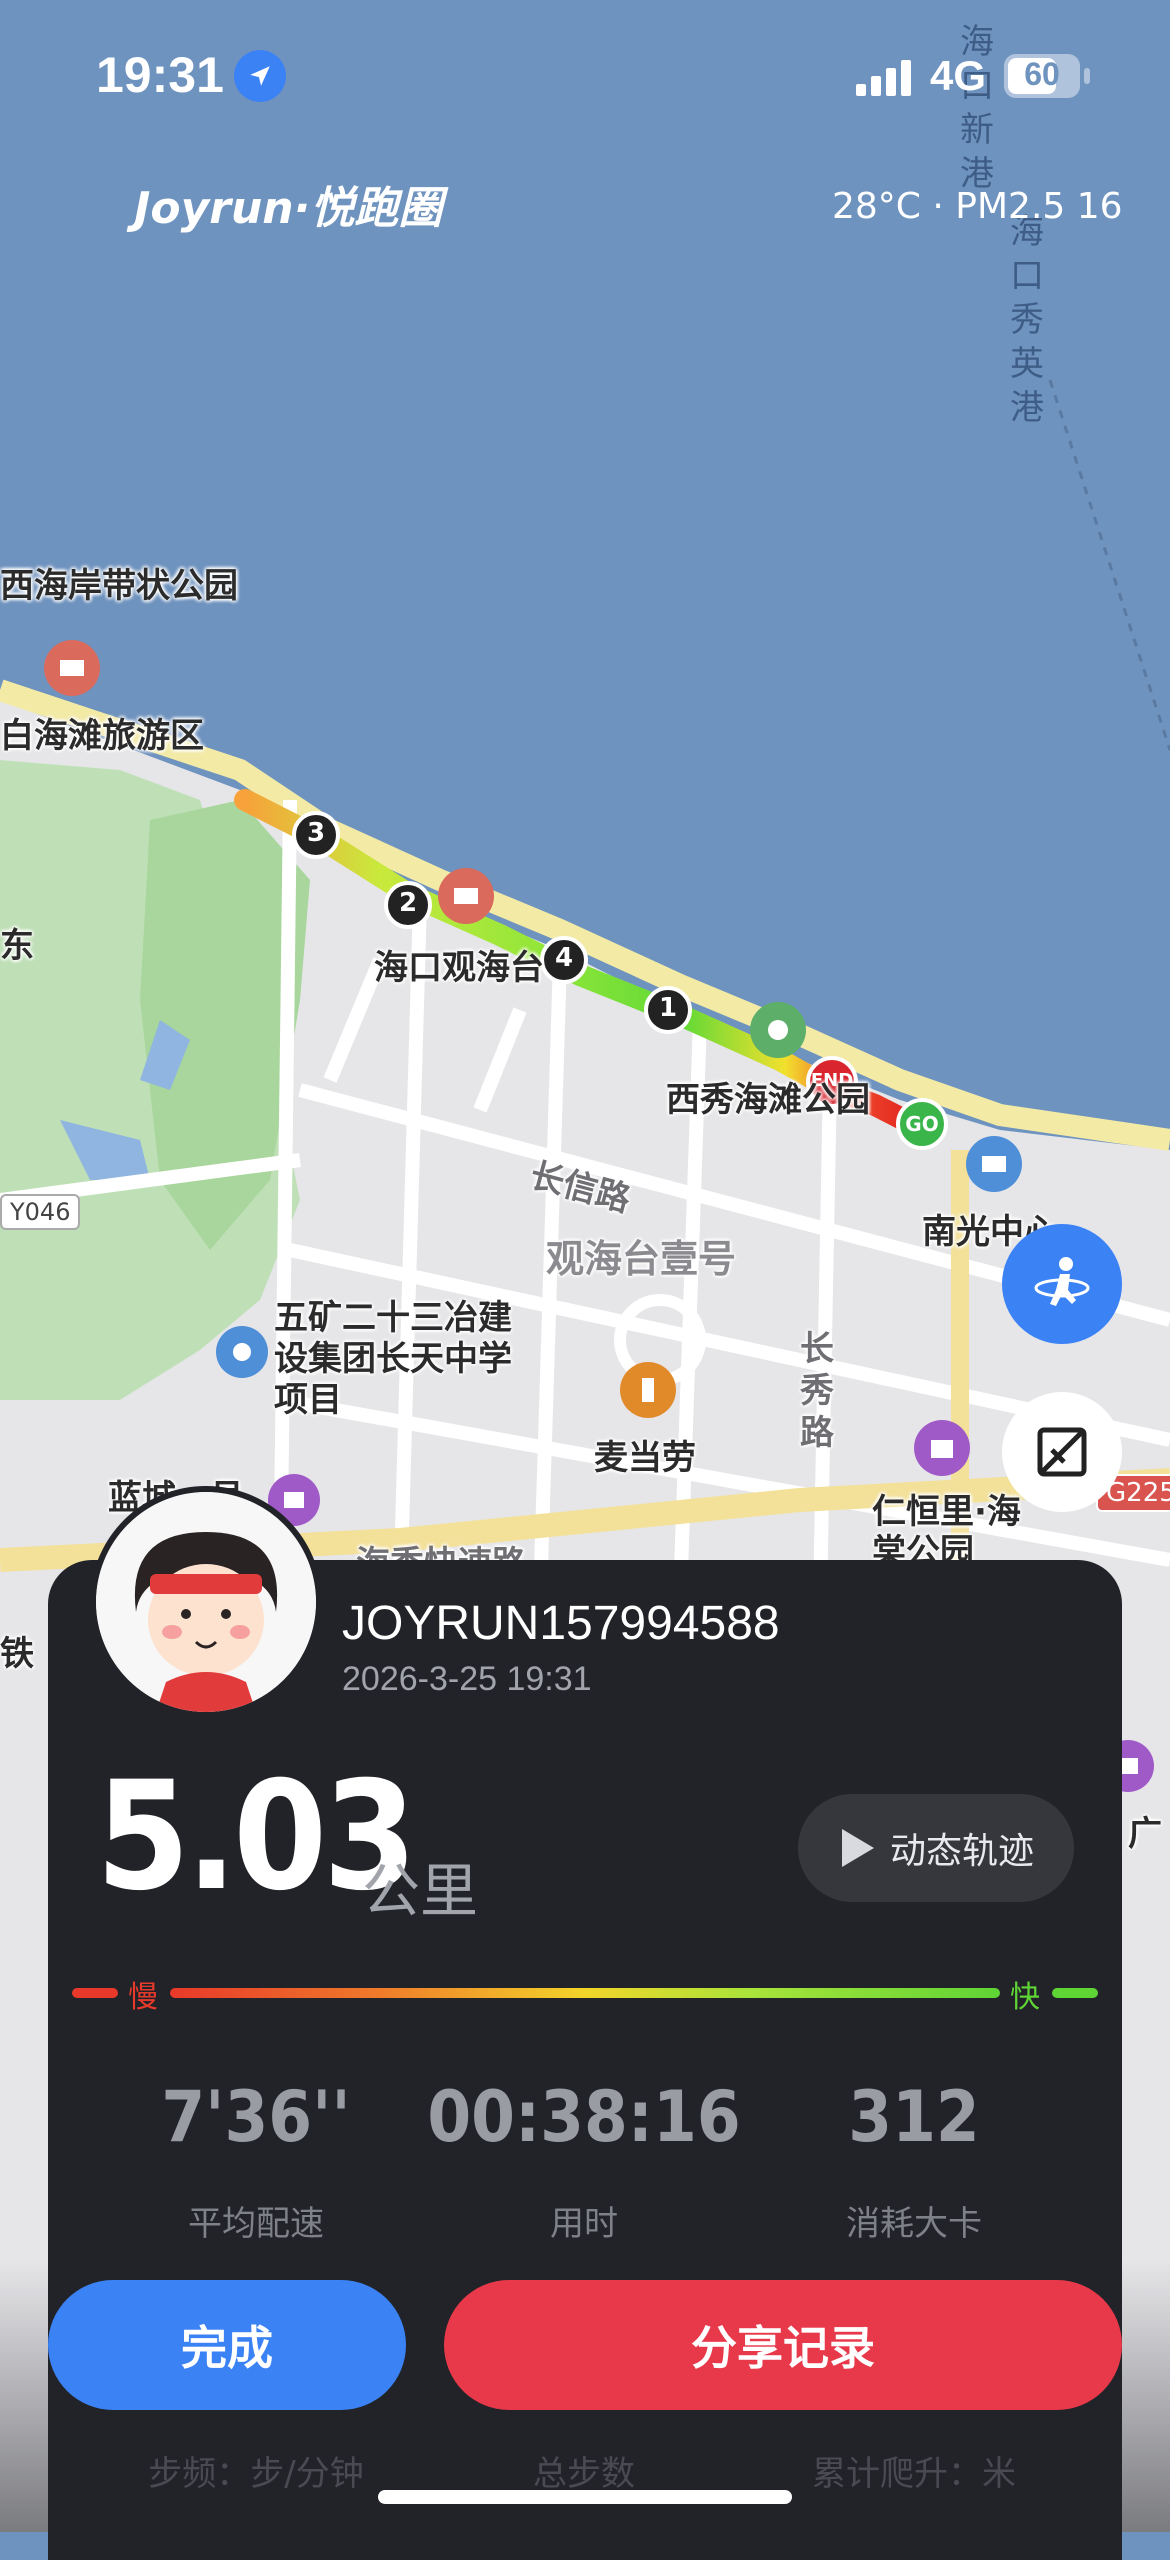 This screenshot has width=1170, height=2560. Describe the element at coordinates (977, 206) in the screenshot. I see `weather-info: 28°C · PM2.5 16` at that location.